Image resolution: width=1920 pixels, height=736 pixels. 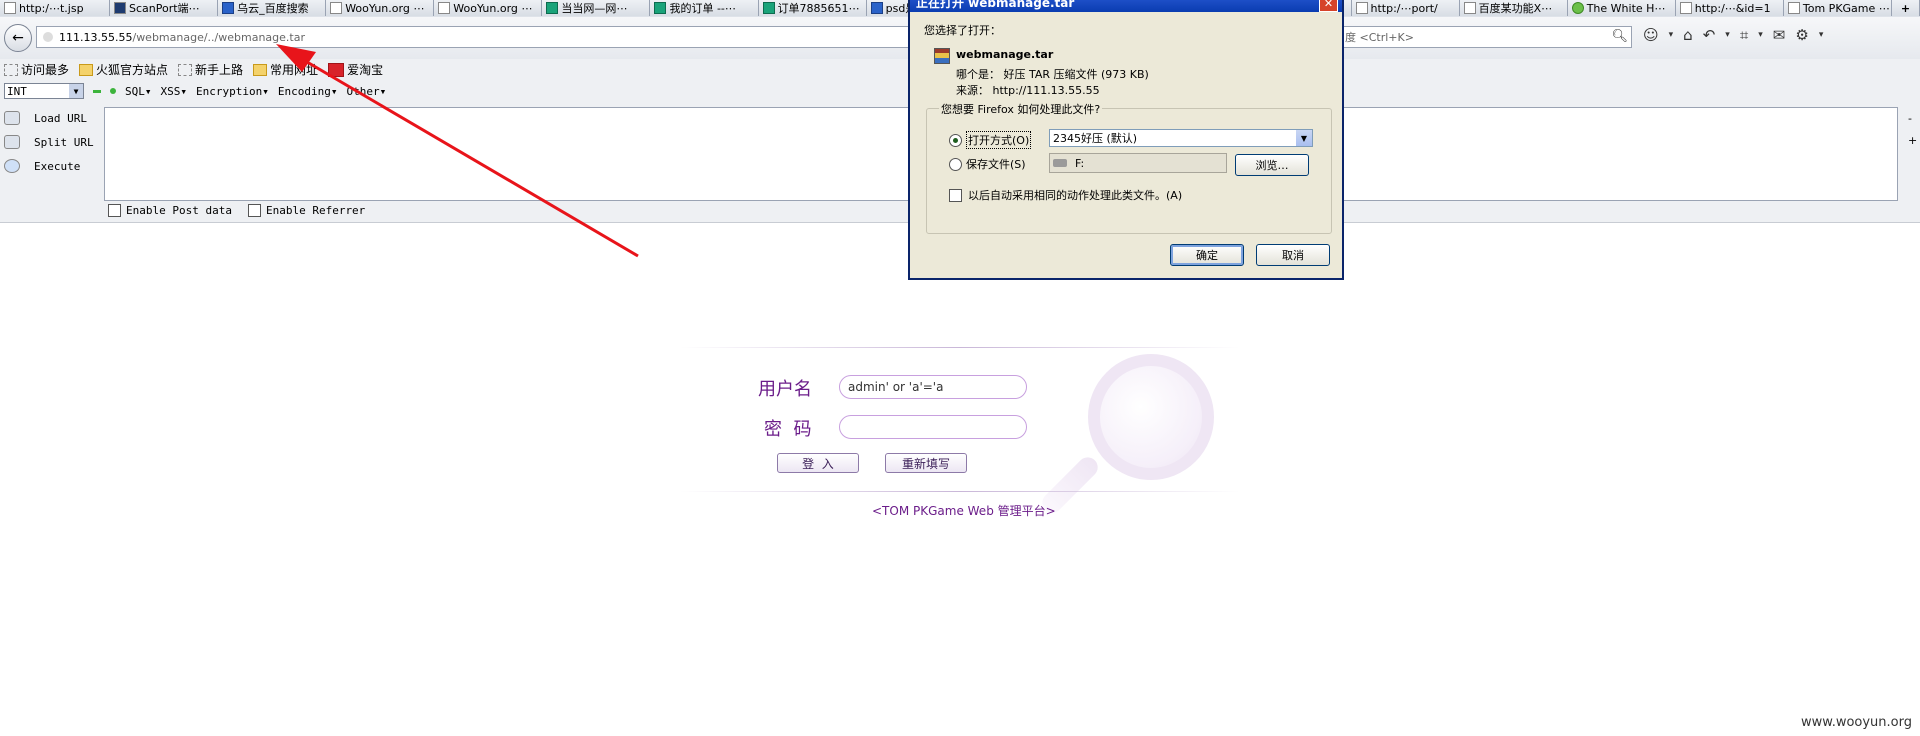 What do you see at coordinates (964, 511) in the screenshot?
I see `platform-footer: <TOM PKGame Web 管理平台>` at bounding box center [964, 511].